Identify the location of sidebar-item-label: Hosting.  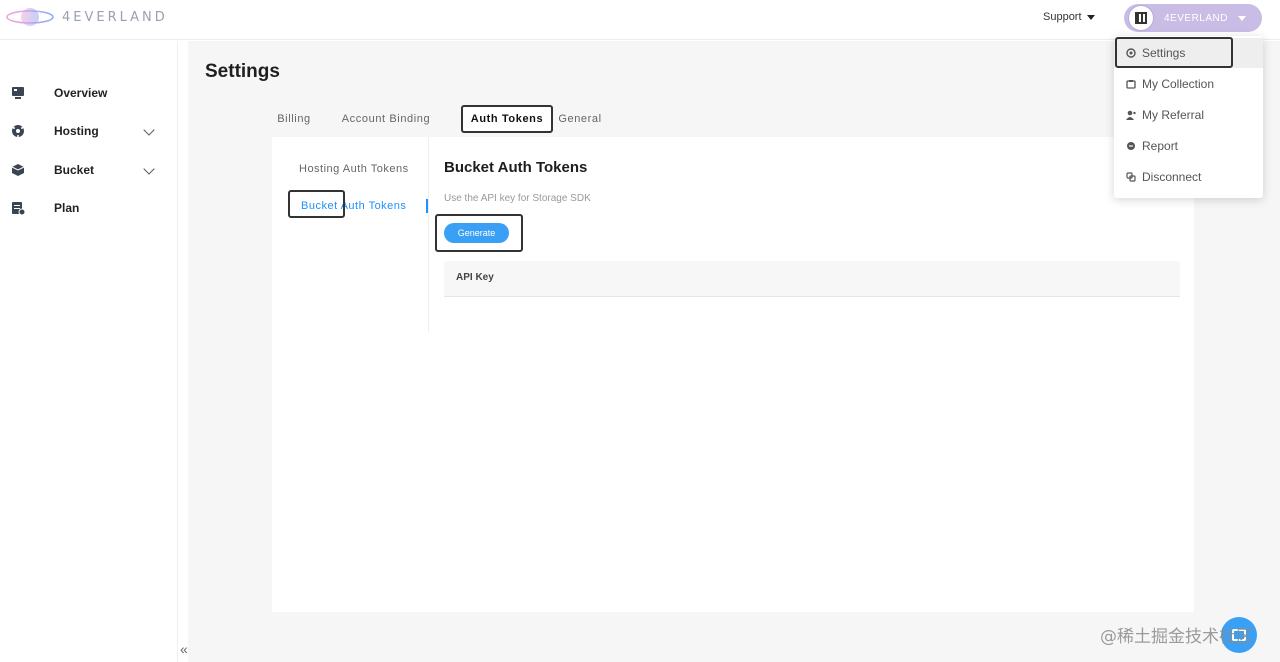
(76, 131).